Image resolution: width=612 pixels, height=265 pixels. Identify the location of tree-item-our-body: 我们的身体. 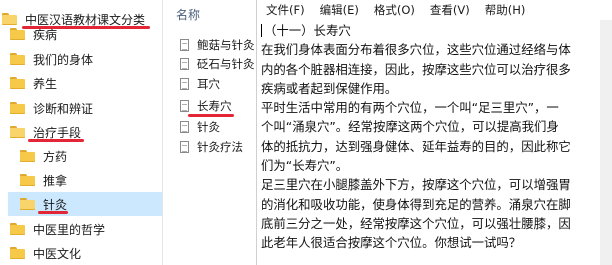
(51, 59).